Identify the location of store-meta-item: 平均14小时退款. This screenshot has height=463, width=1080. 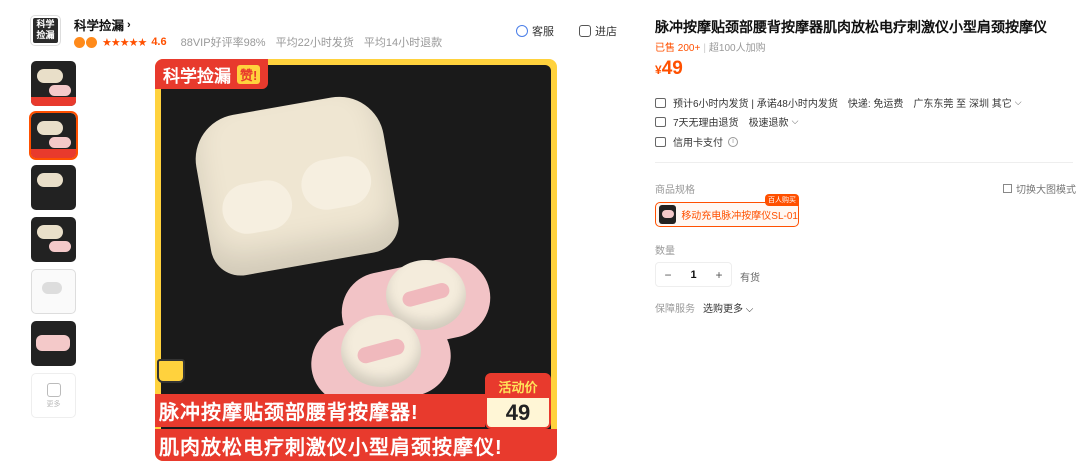
(403, 43).